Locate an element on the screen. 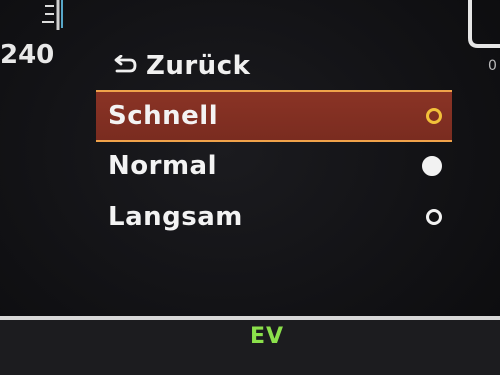  back-button: Zurück is located at coordinates (181, 66).